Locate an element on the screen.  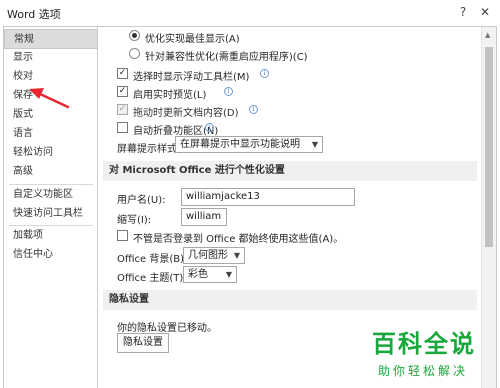
checkbox-always-use-values is located at coordinates (122, 235).